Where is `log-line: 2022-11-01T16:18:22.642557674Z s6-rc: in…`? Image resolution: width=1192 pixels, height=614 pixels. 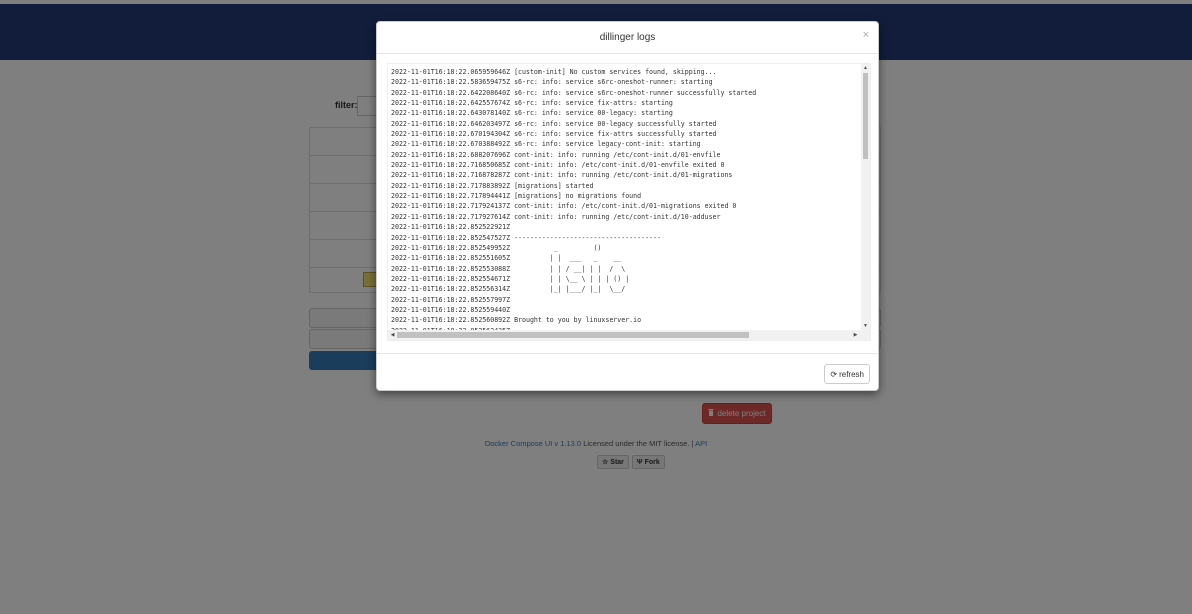 log-line: 2022-11-01T16:18:22.642557674Z s6-rc: in… is located at coordinates (532, 103).